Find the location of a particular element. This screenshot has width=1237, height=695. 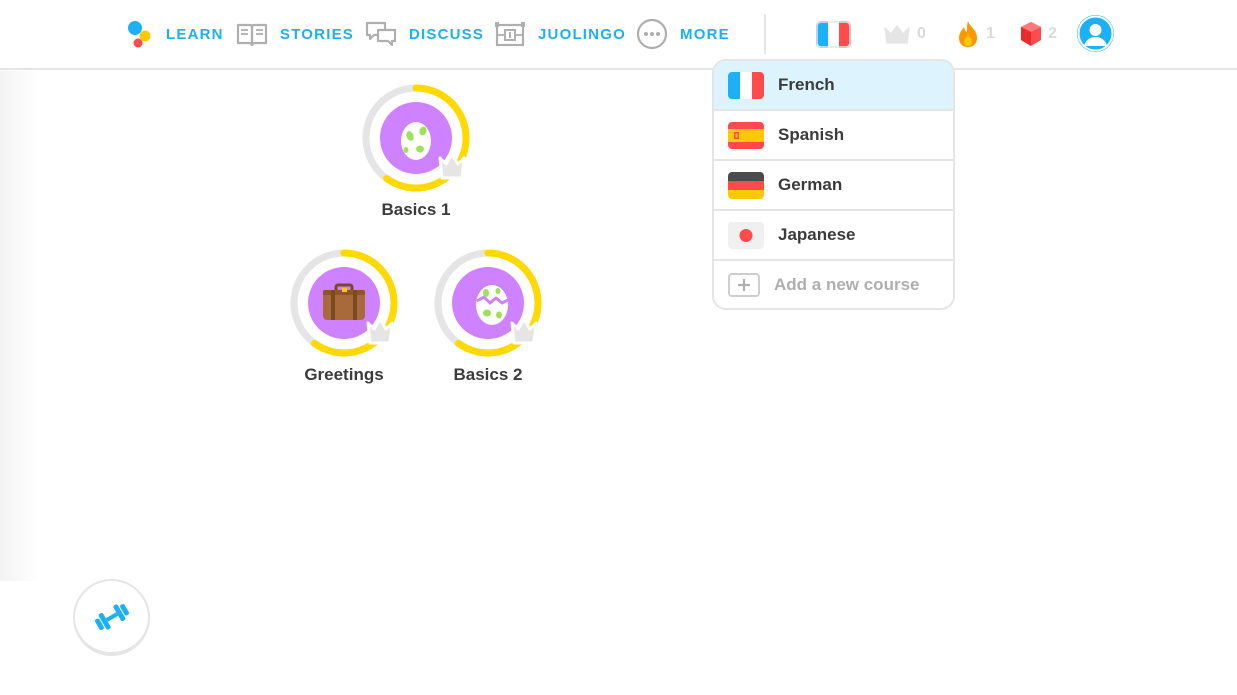

streak-count: 1 is located at coordinates (990, 33).